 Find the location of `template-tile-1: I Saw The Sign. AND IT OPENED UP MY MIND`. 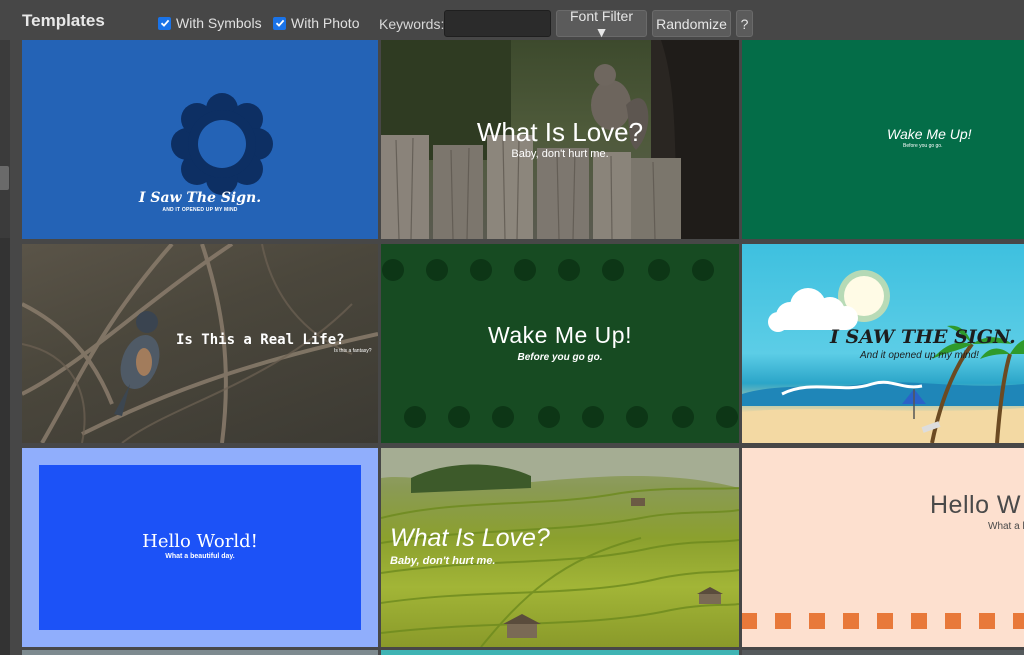

template-tile-1: I Saw The Sign. AND IT OPENED UP MY MIND is located at coordinates (200, 139).